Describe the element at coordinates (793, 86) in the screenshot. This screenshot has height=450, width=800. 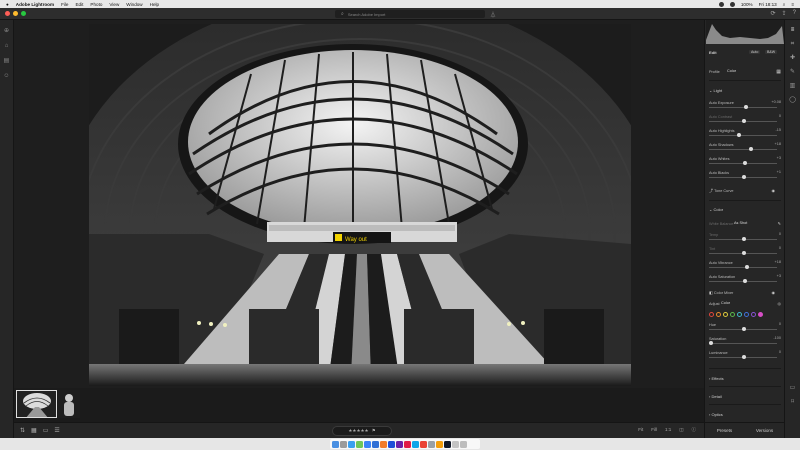
I see `linear-gradient-icon: ▥` at that location.